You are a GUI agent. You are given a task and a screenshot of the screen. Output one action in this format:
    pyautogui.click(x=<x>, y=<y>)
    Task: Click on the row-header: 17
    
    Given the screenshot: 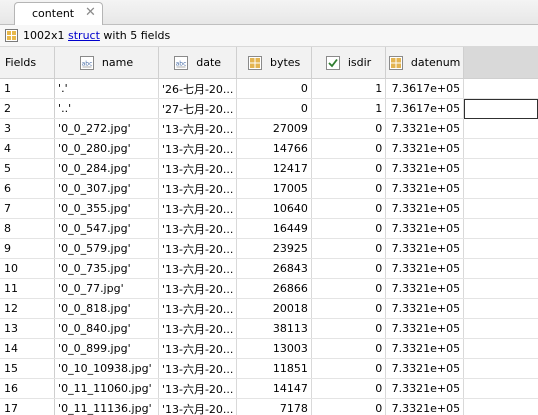 What is the action you would take?
    pyautogui.click(x=28, y=406)
    